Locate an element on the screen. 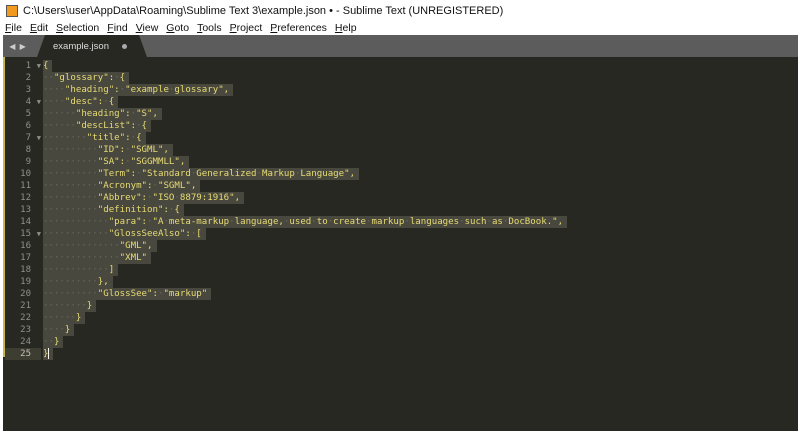 This screenshot has width=801, height=431. line-number: 2 is located at coordinates (28, 78).